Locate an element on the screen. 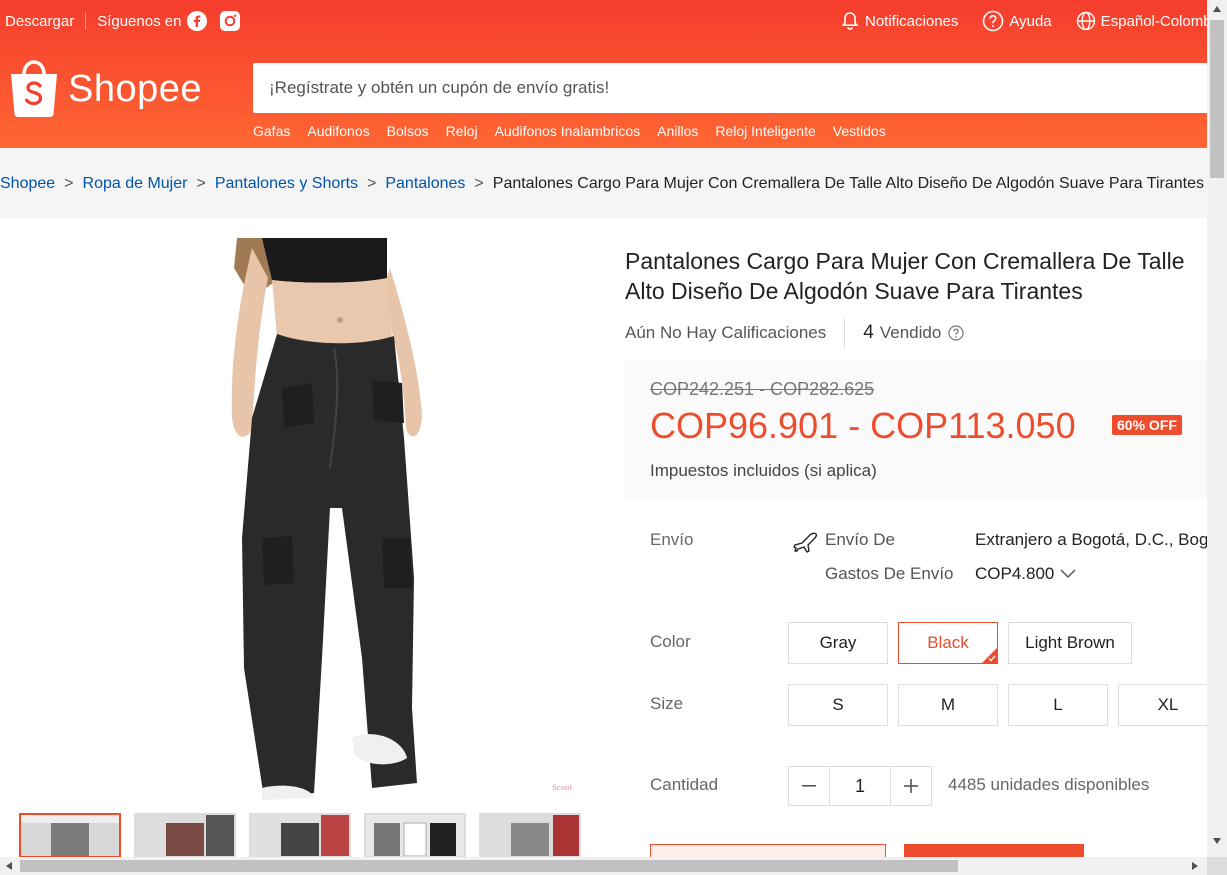 This screenshot has width=1227, height=875. ratings-text: Aún No Hay Calificaciones is located at coordinates (726, 332).